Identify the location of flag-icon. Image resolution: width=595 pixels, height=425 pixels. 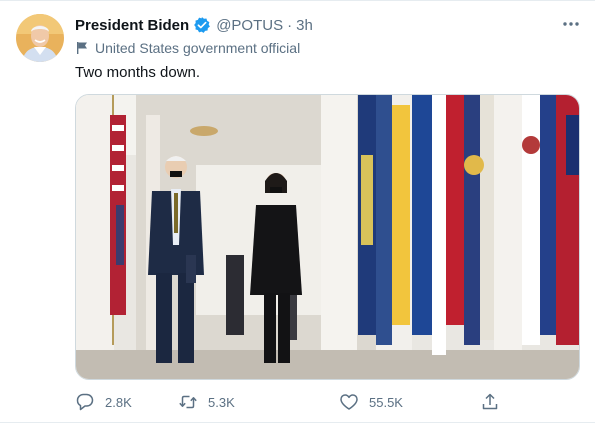
(82, 48).